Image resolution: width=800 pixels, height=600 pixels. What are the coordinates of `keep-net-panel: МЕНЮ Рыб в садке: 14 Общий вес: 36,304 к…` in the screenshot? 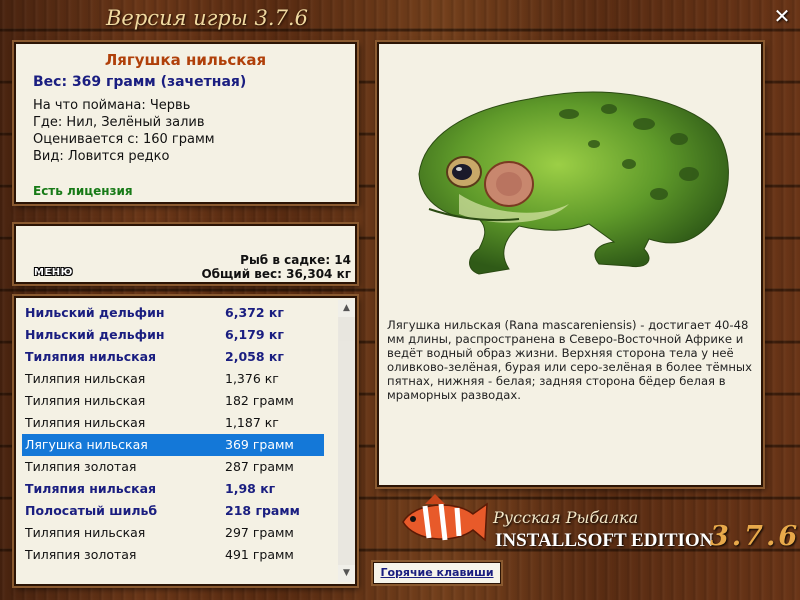 It's located at (185, 254).